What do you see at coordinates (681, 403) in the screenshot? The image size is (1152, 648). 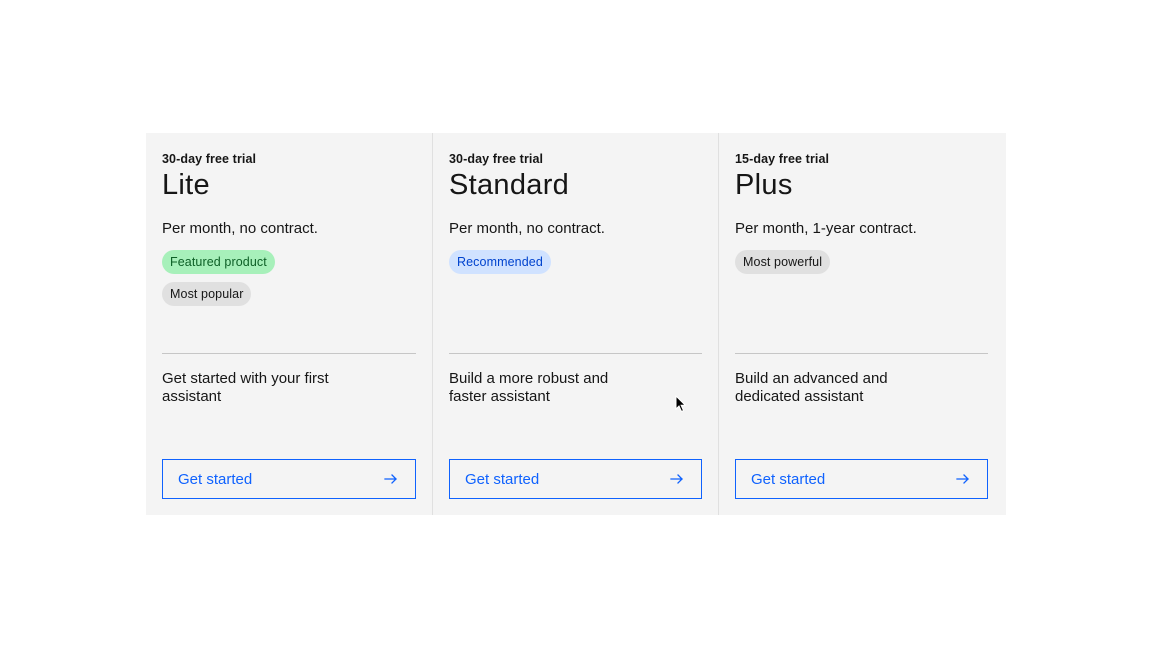 I see `mouse-pointer-icon` at bounding box center [681, 403].